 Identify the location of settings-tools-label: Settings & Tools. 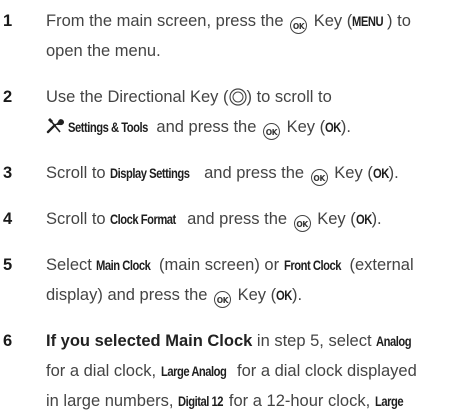
(108, 127).